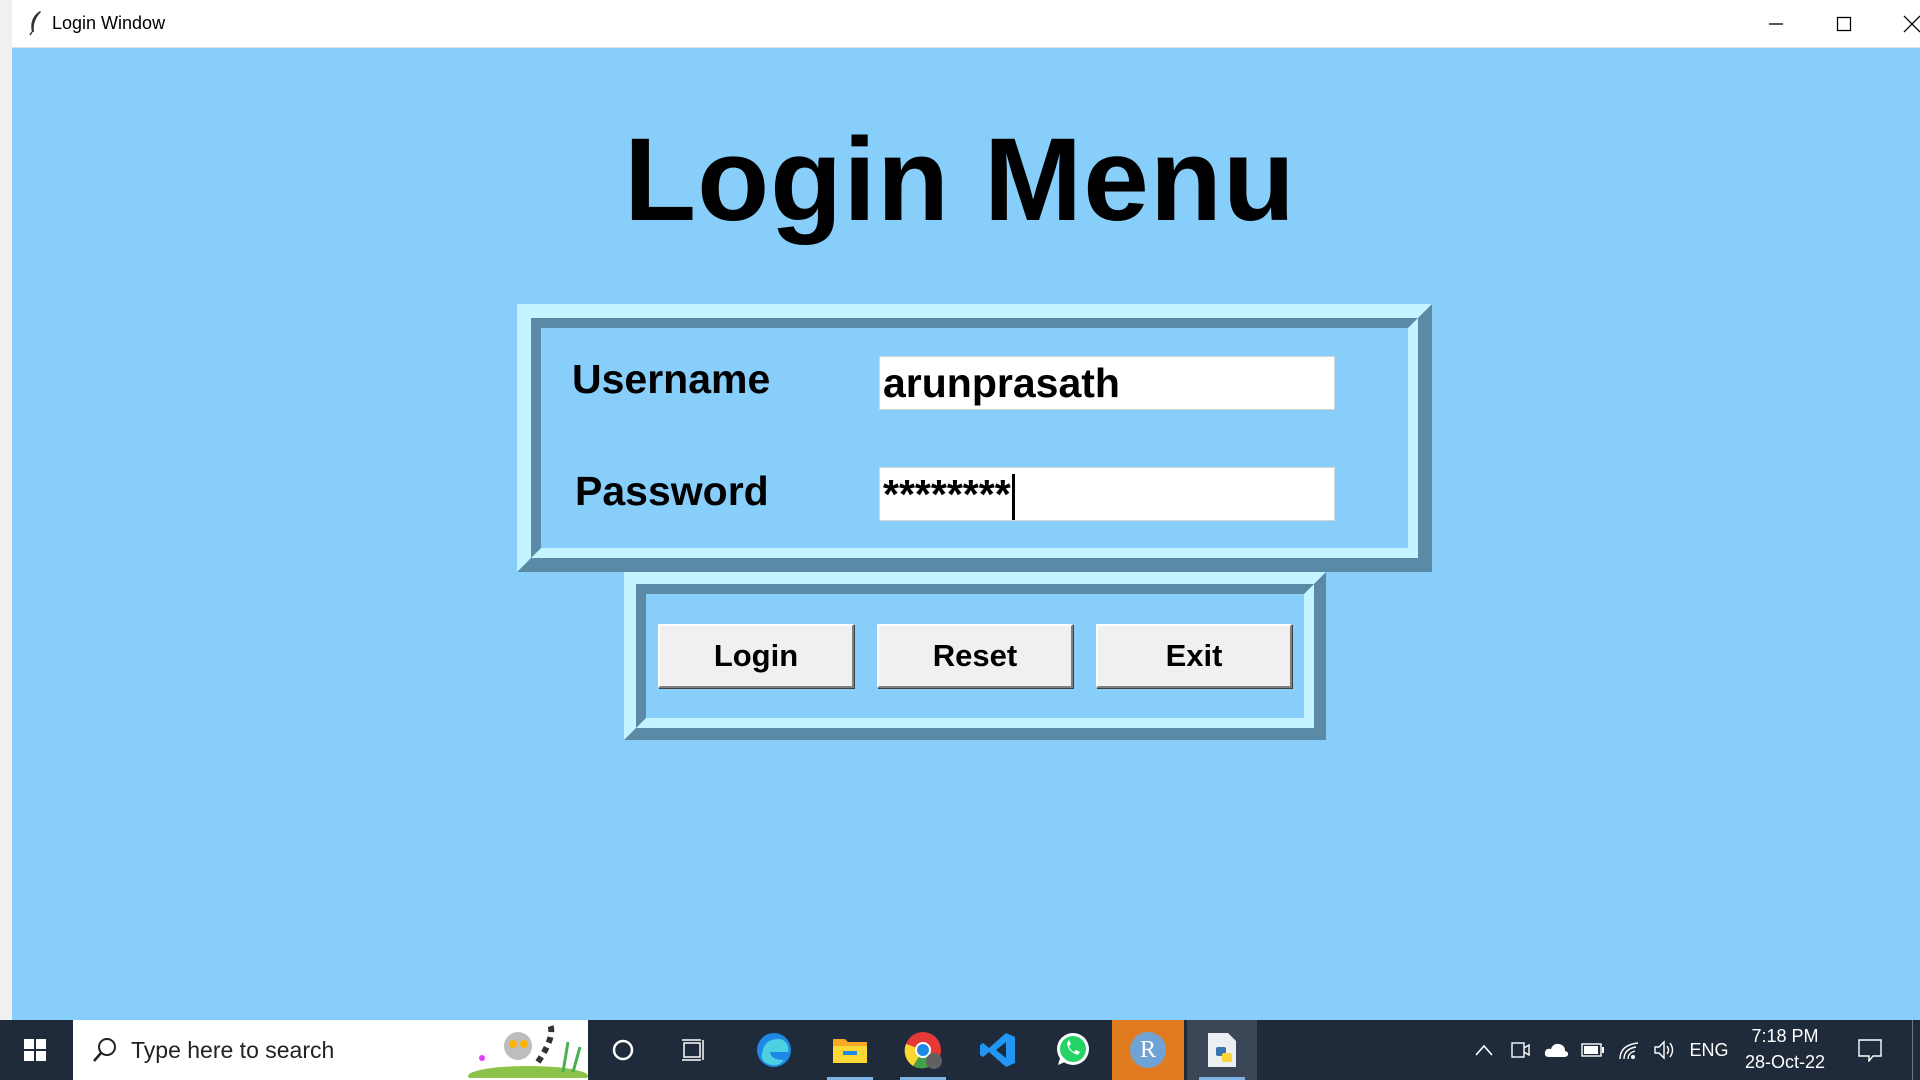 This screenshot has height=1080, width=1920. I want to click on taskbar-clock: 7:18 PM 28-Oct-22, so click(1785, 1049).